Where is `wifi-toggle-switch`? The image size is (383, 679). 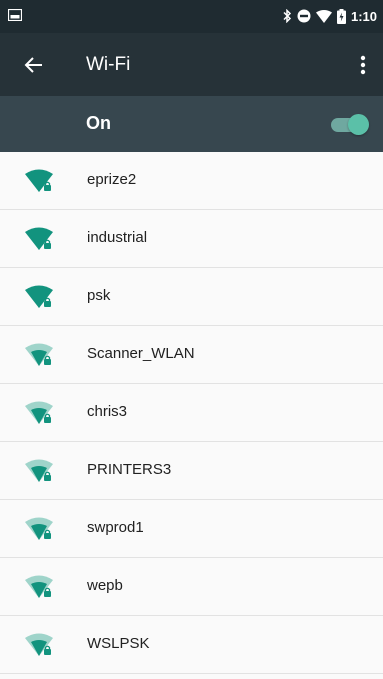
wifi-toggle-switch is located at coordinates (349, 124).